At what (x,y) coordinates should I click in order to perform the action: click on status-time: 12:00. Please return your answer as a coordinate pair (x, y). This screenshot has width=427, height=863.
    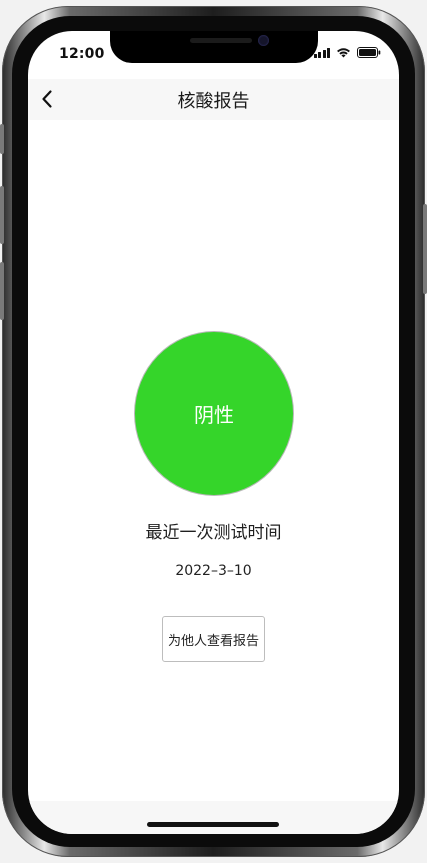
    Looking at the image, I should click on (82, 54).